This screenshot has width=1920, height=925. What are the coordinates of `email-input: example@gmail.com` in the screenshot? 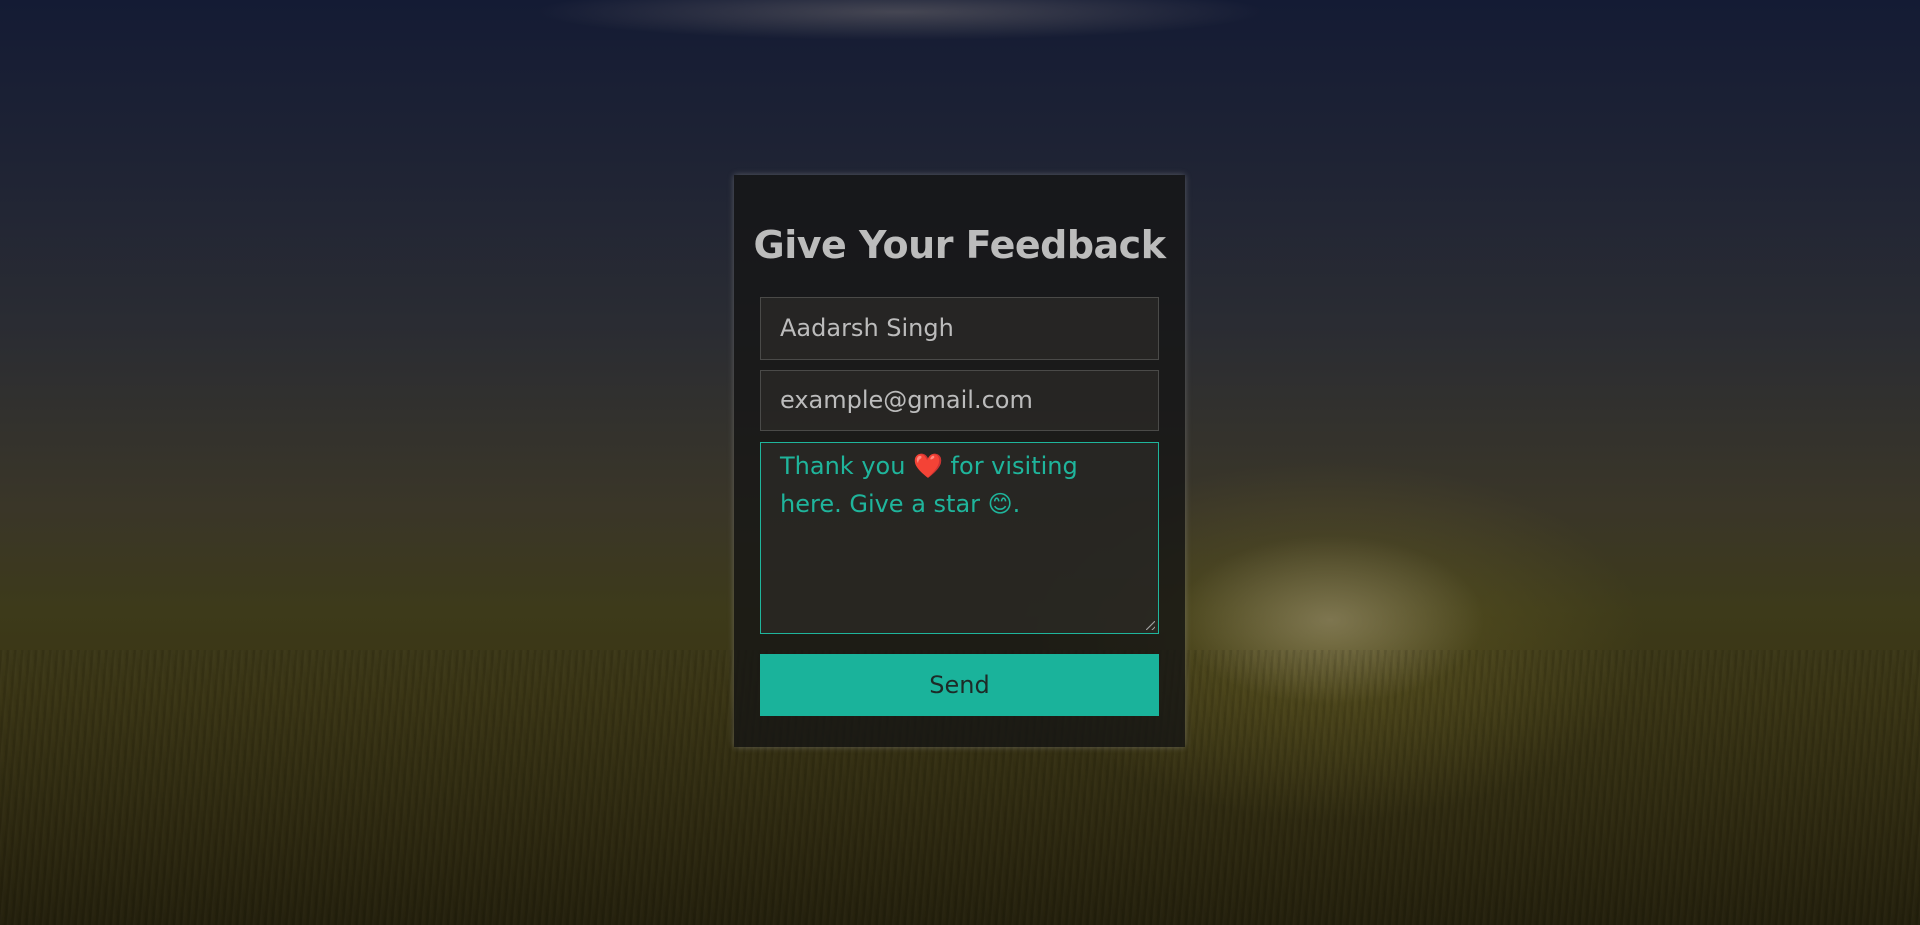 It's located at (959, 400).